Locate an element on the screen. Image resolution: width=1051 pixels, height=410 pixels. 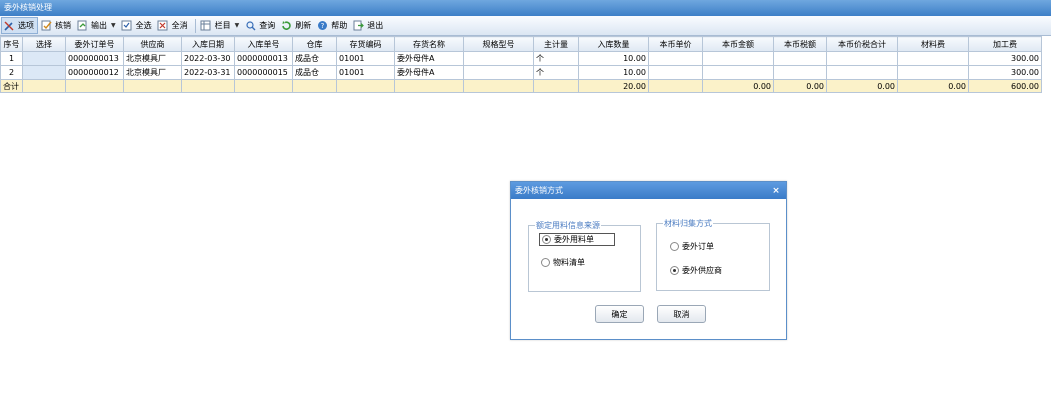
column-header: 加工费 is located at coordinates (1005, 44).